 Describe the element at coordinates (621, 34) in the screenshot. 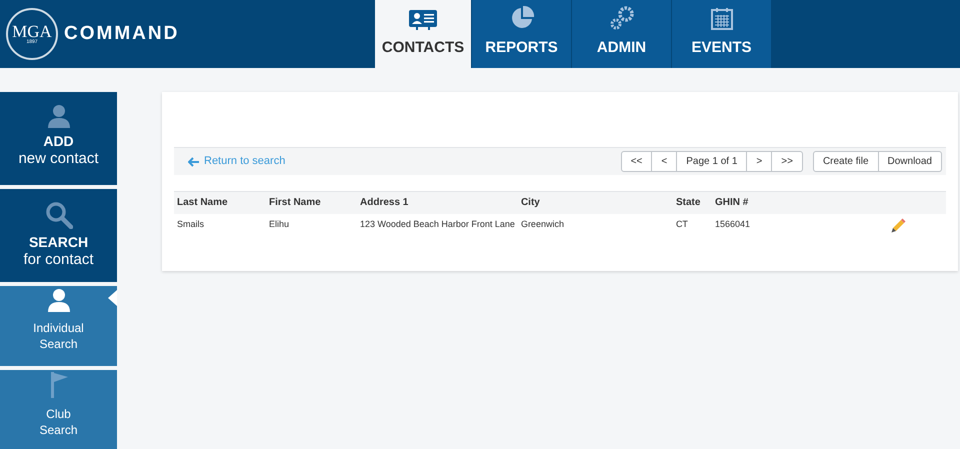

I see `nav-tab: ADMIN` at that location.